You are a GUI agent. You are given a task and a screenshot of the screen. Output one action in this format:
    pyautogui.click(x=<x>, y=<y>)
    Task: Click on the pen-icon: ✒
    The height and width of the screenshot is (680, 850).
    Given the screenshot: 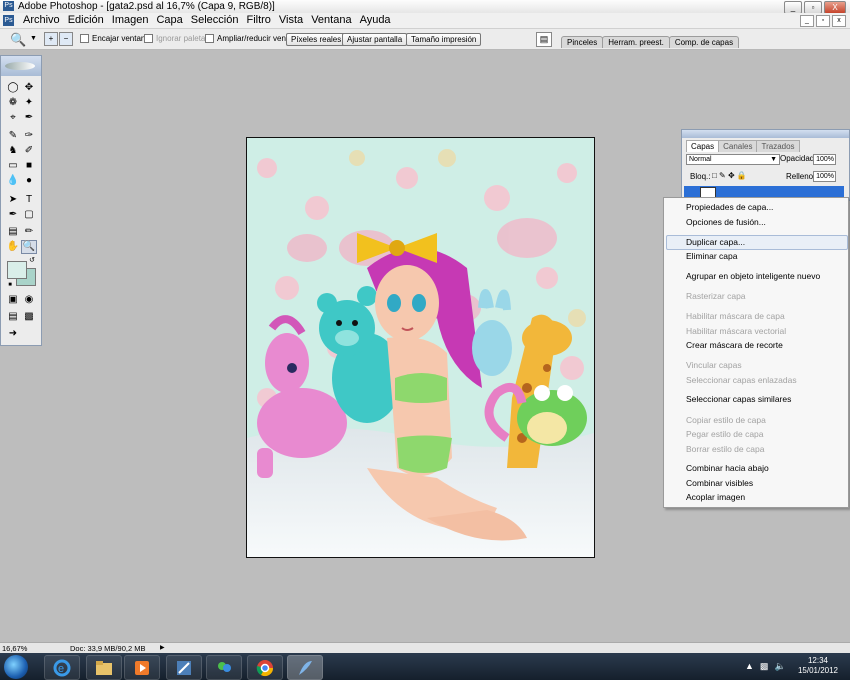 What is the action you would take?
    pyautogui.click(x=13, y=215)
    